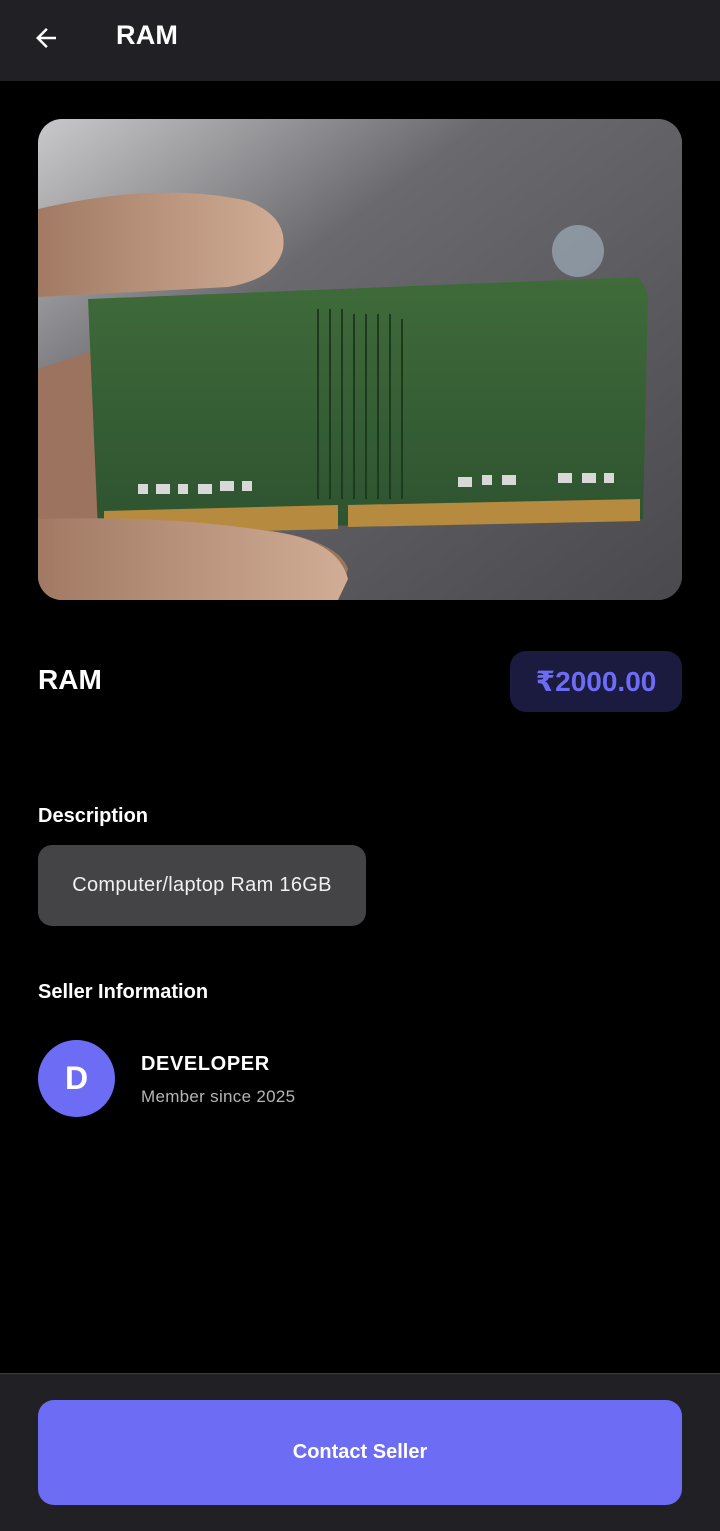  What do you see at coordinates (360, 40) in the screenshot?
I see `app-bar: RAM` at bounding box center [360, 40].